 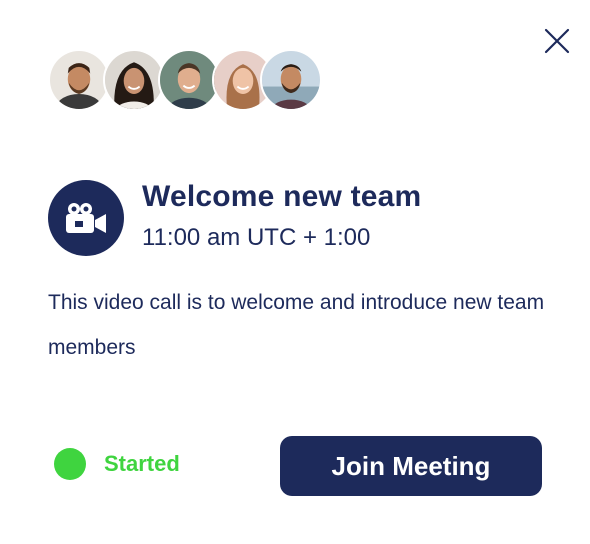 I want to click on status-label: Started, so click(x=142, y=463).